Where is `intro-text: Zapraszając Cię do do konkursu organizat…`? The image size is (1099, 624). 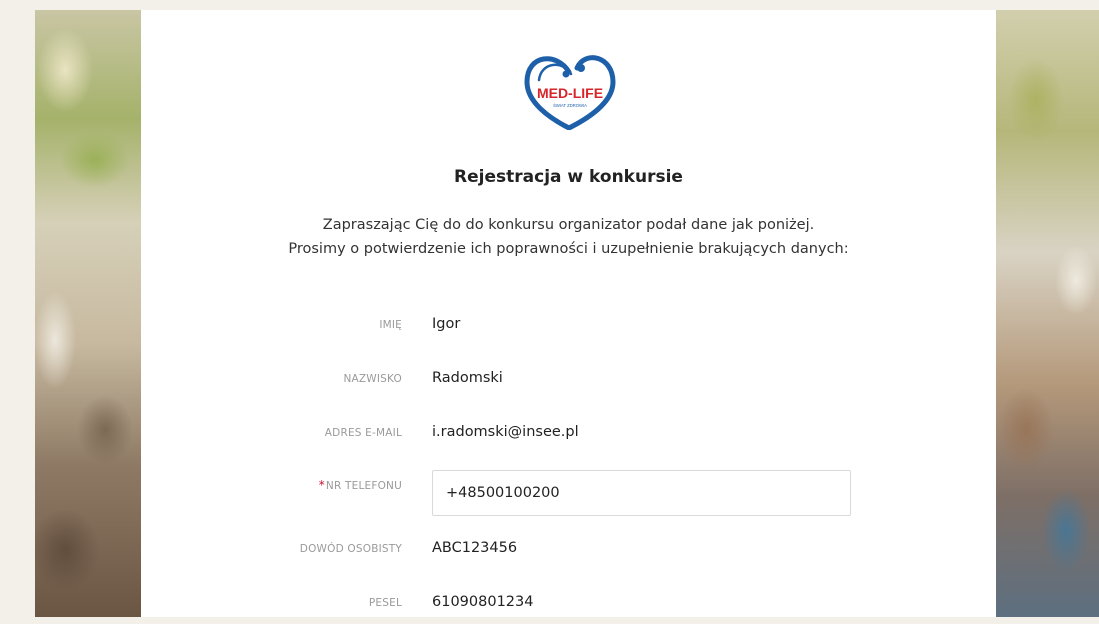 intro-text: Zapraszając Cię do do konkursu organizat… is located at coordinates (568, 237).